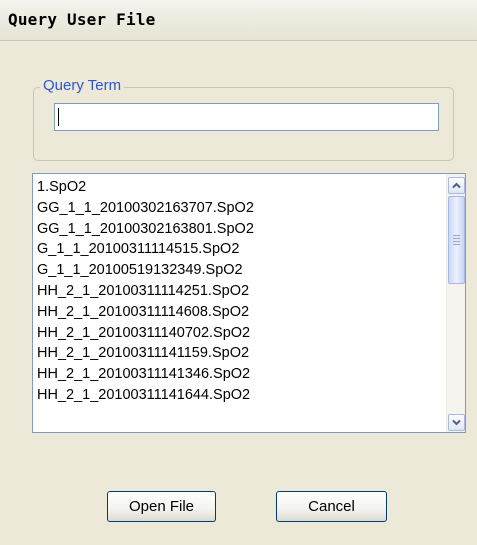 This screenshot has height=545, width=477. Describe the element at coordinates (240, 395) in the screenshot. I see `list-item: HH_2_1_20100311141644.SpO2` at that location.